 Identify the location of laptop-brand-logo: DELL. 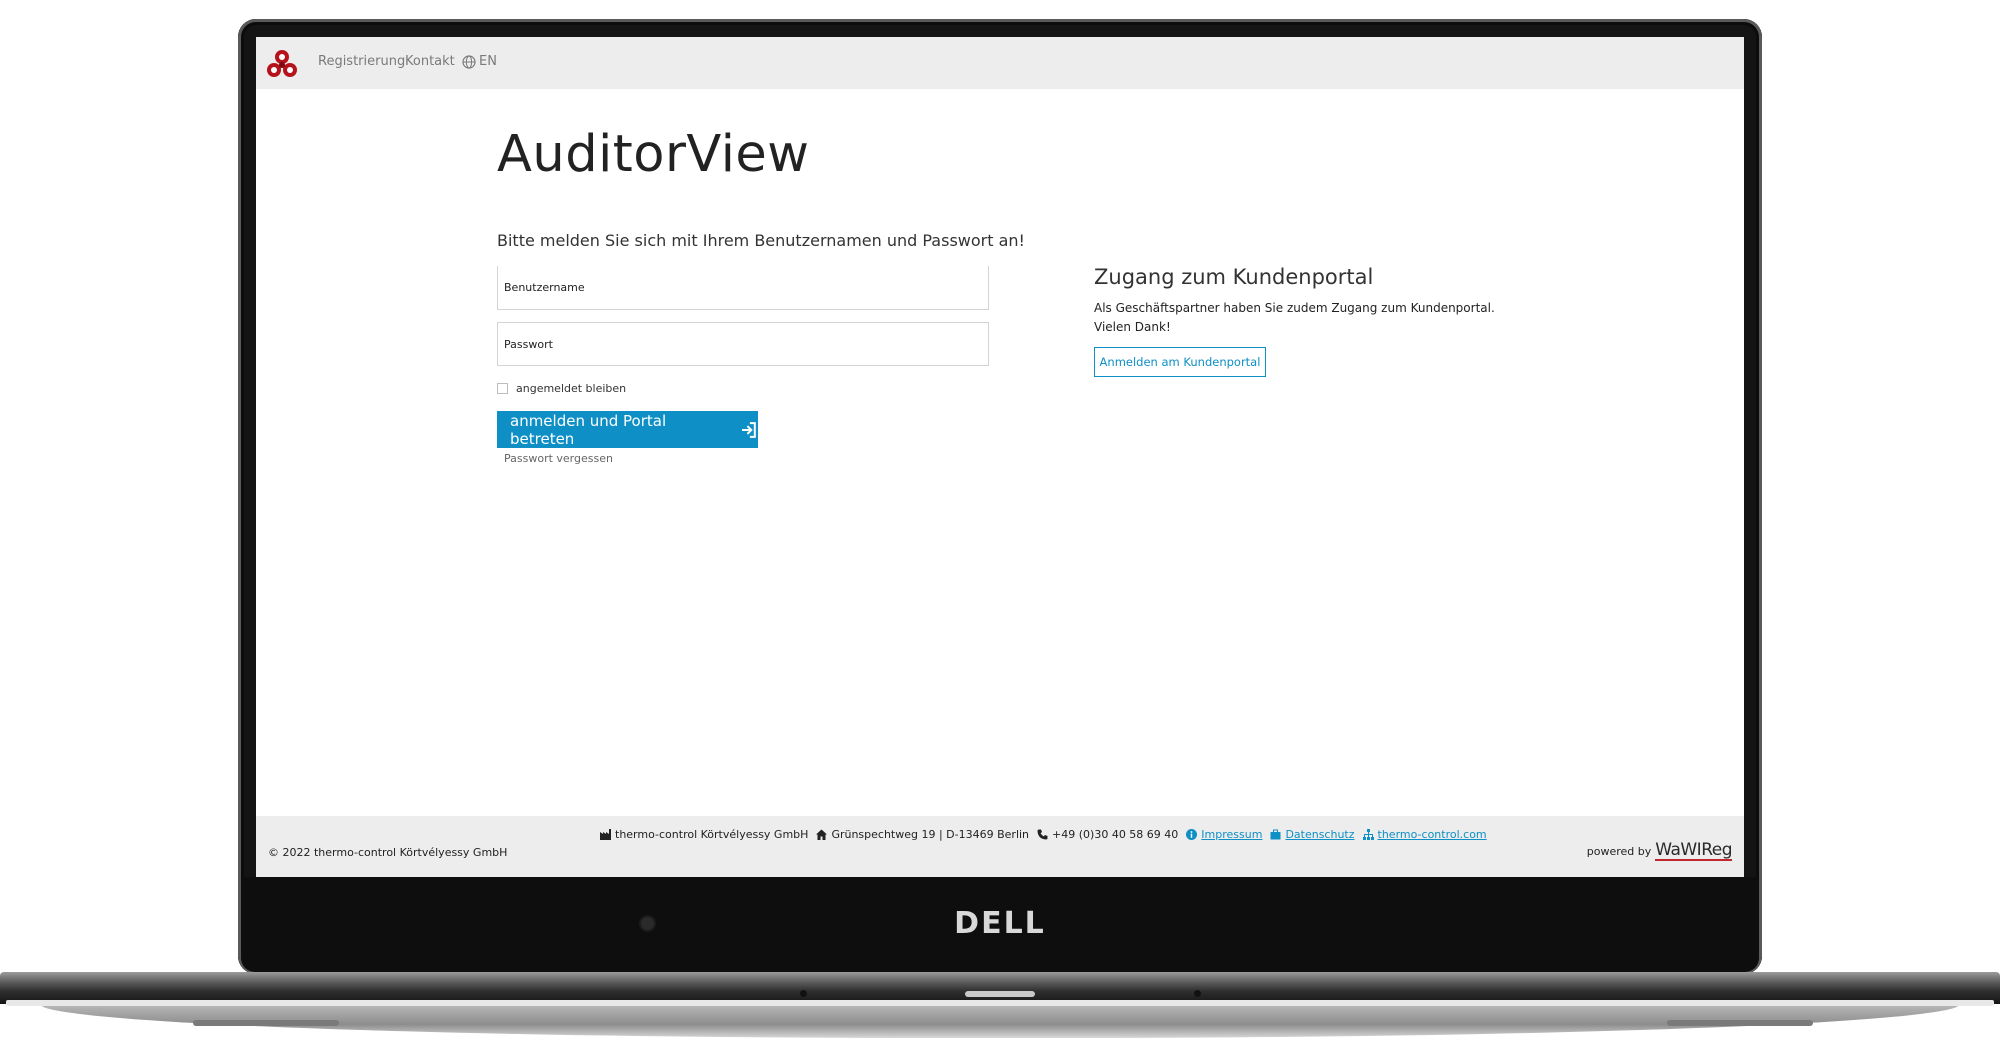
(1000, 923).